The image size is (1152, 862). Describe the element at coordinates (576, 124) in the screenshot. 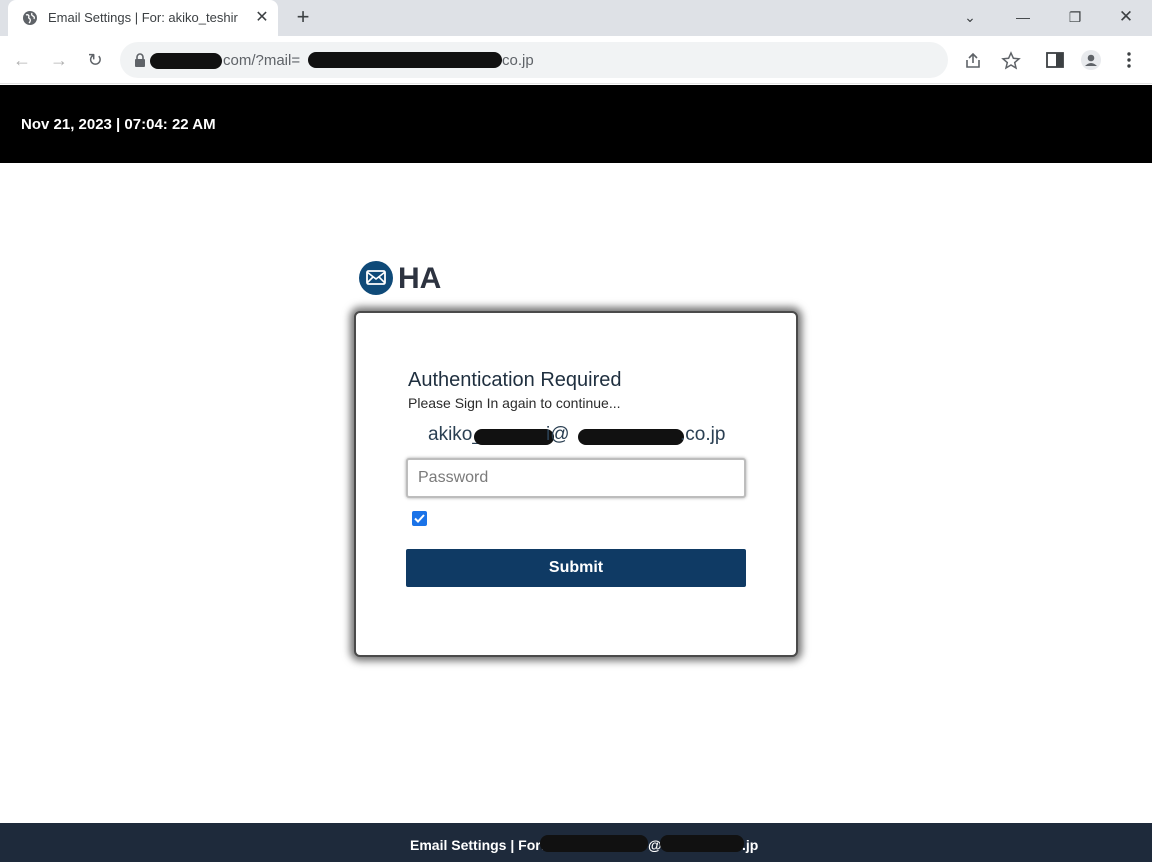

I see `page-header: Nov 21, 2023 | 07:04: 22 AM` at that location.